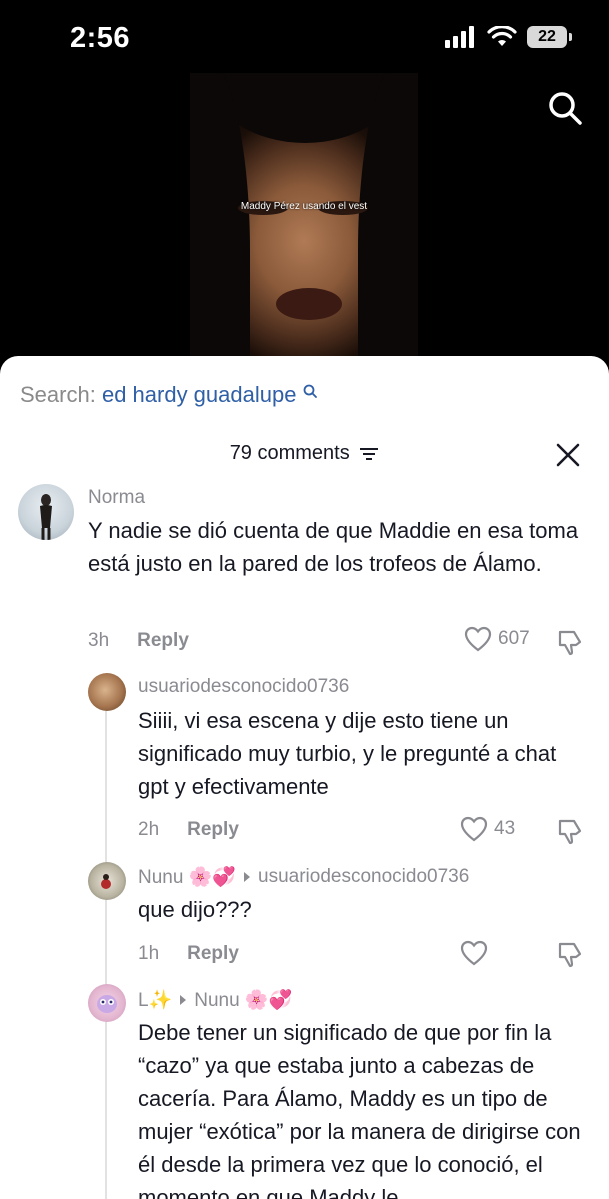  Describe the element at coordinates (58, 394) in the screenshot. I see `search-label: Search:` at that location.